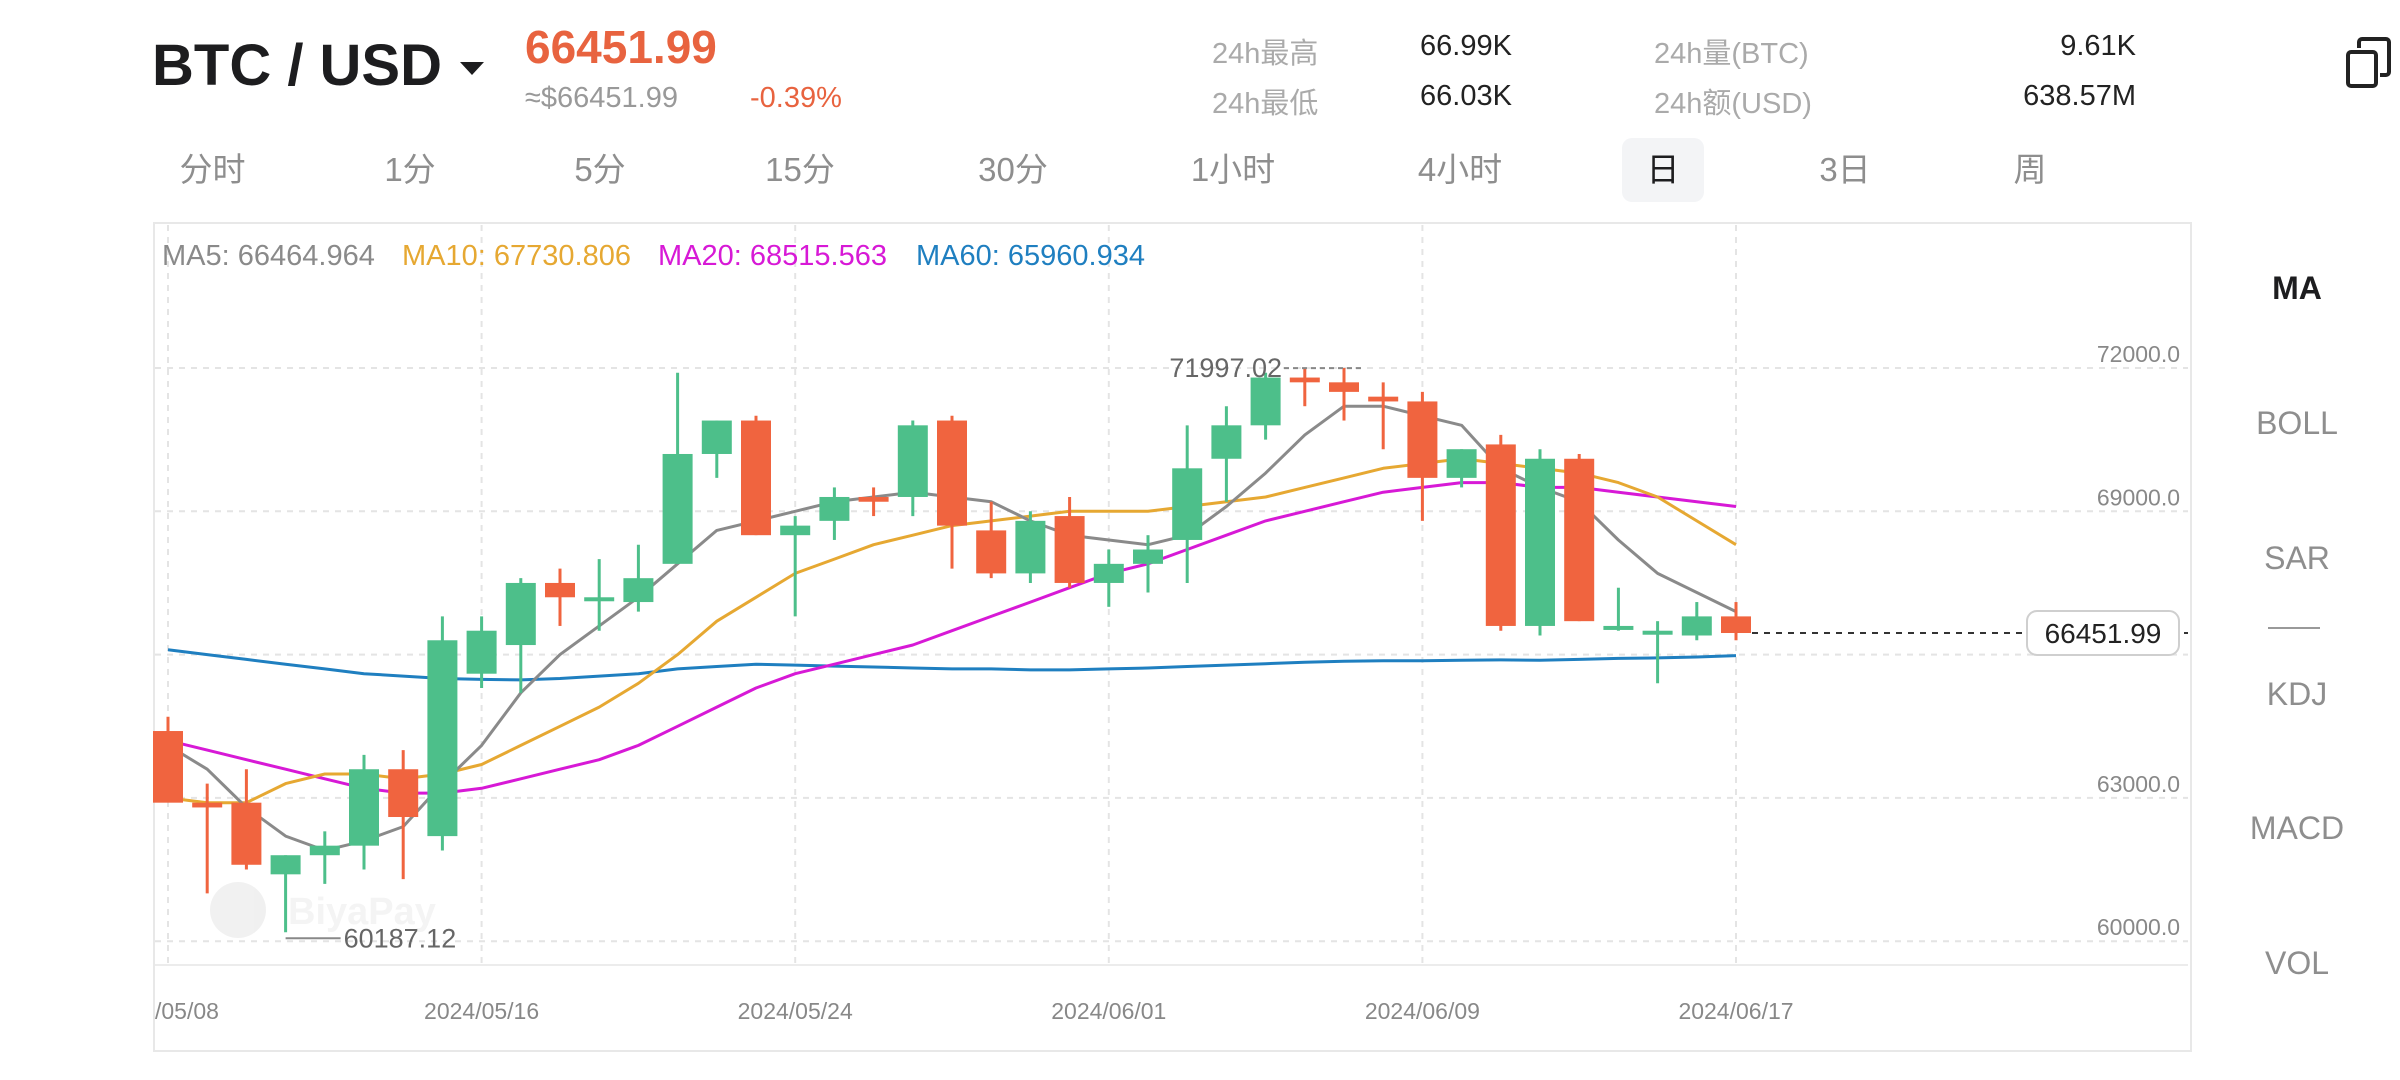 The height and width of the screenshot is (1080, 2400). I want to click on y-tick-label: 72000.0, so click(2138, 354).